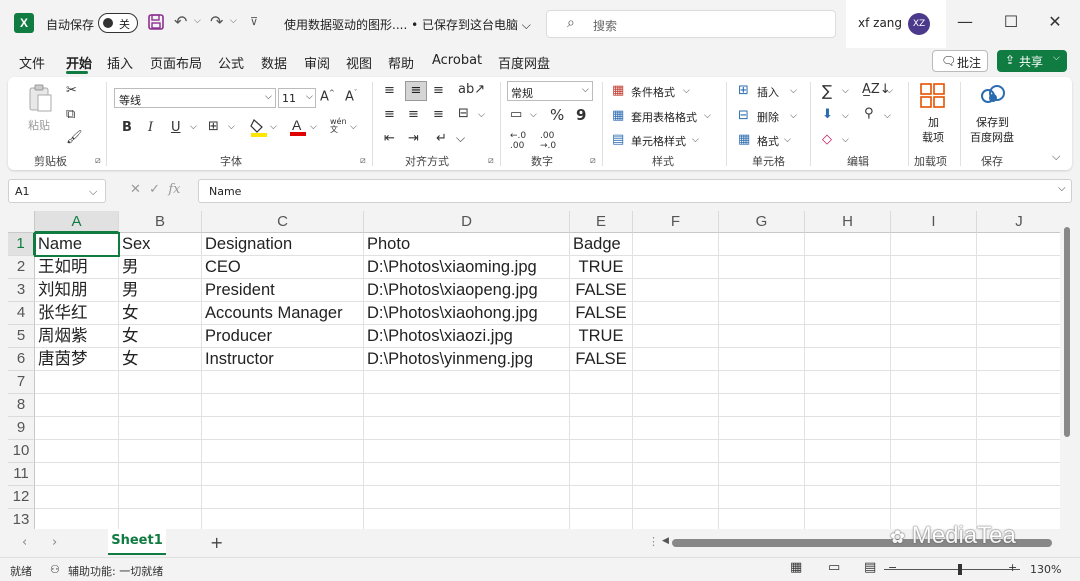 The height and width of the screenshot is (581, 1080). I want to click on tab-review: 审阅, so click(317, 62).